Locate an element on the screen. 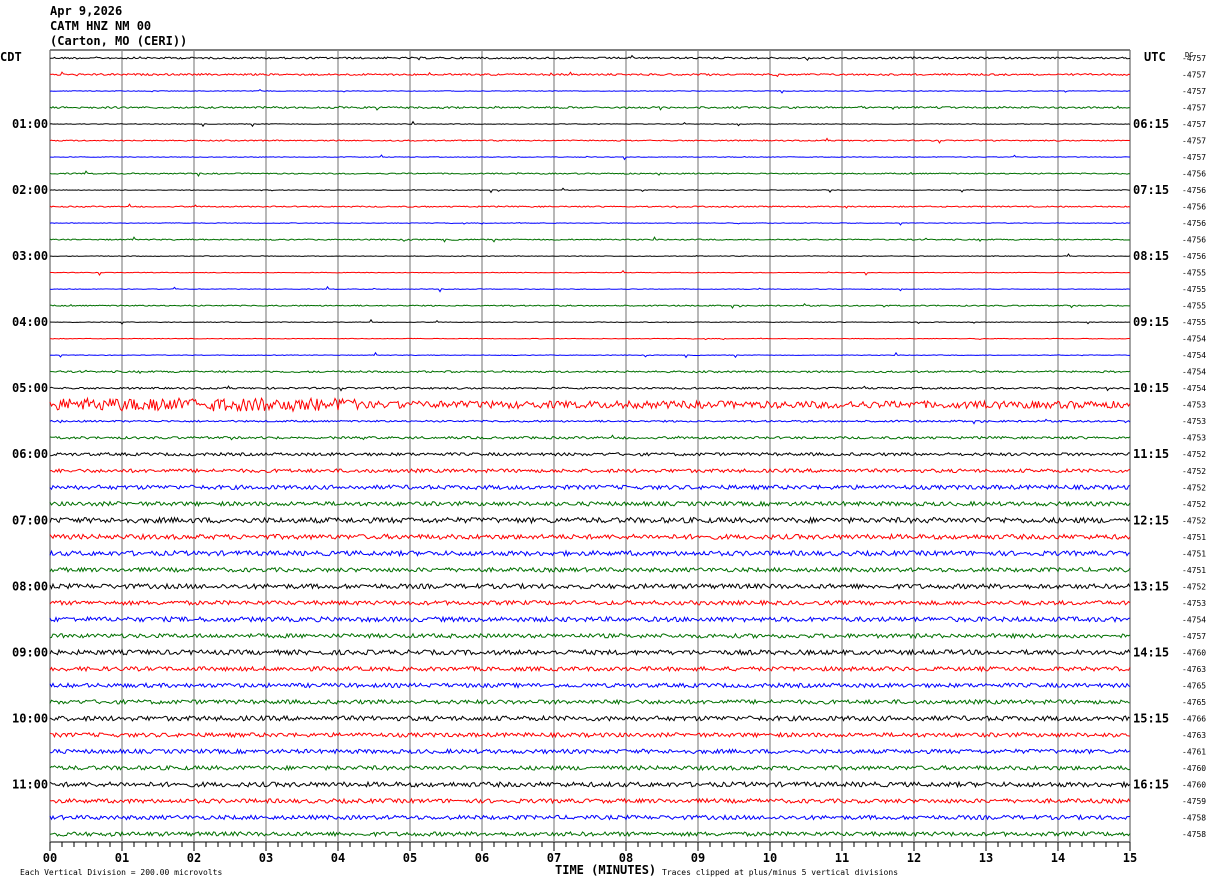  utc-hour-label: 12:15 is located at coordinates (1151, 520).